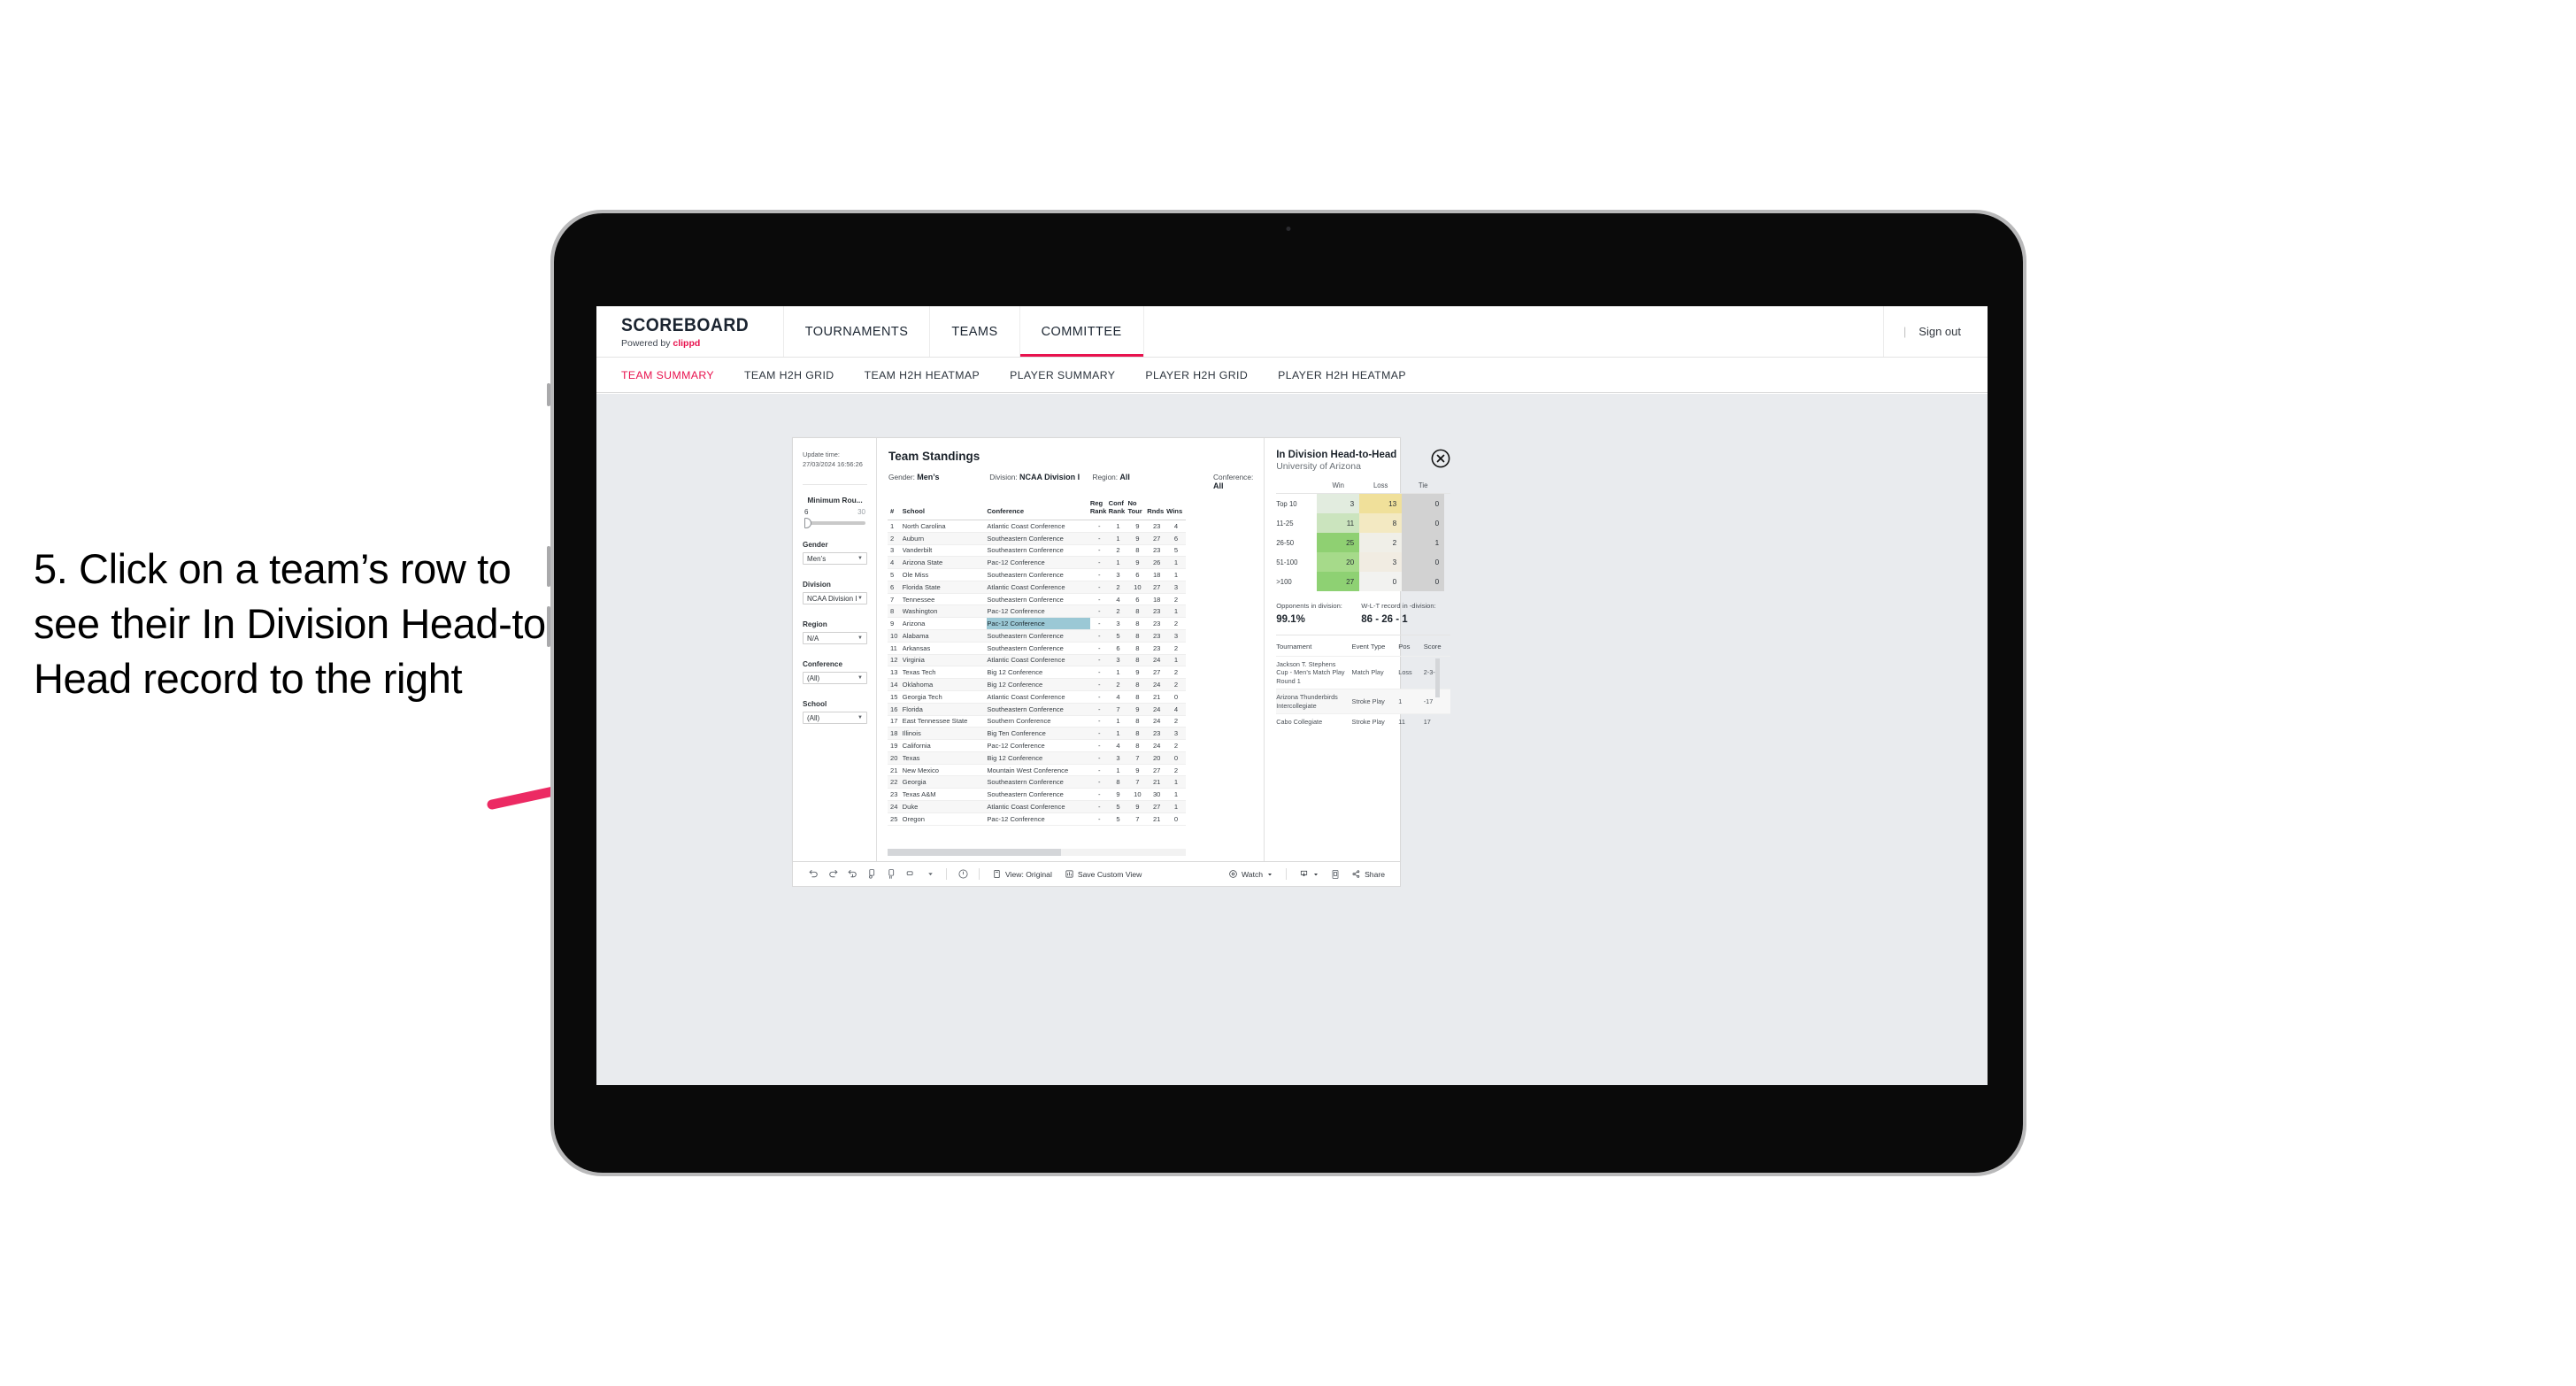 The width and height of the screenshot is (2576, 1386). Describe the element at coordinates (895, 673) in the screenshot. I see `cell-rank: 13` at that location.